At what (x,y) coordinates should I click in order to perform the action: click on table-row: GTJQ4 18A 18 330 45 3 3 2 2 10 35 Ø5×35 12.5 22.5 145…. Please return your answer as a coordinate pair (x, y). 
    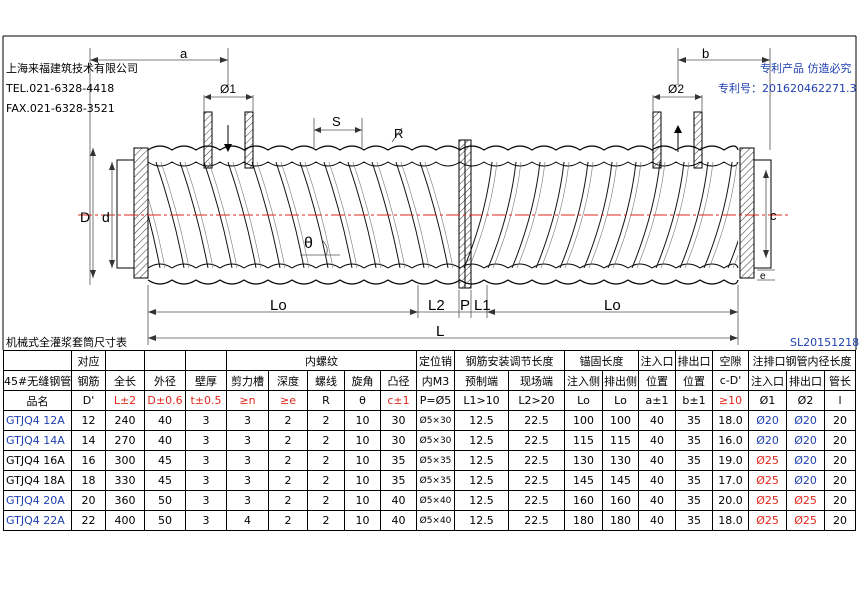
    Looking at the image, I should click on (430, 480).